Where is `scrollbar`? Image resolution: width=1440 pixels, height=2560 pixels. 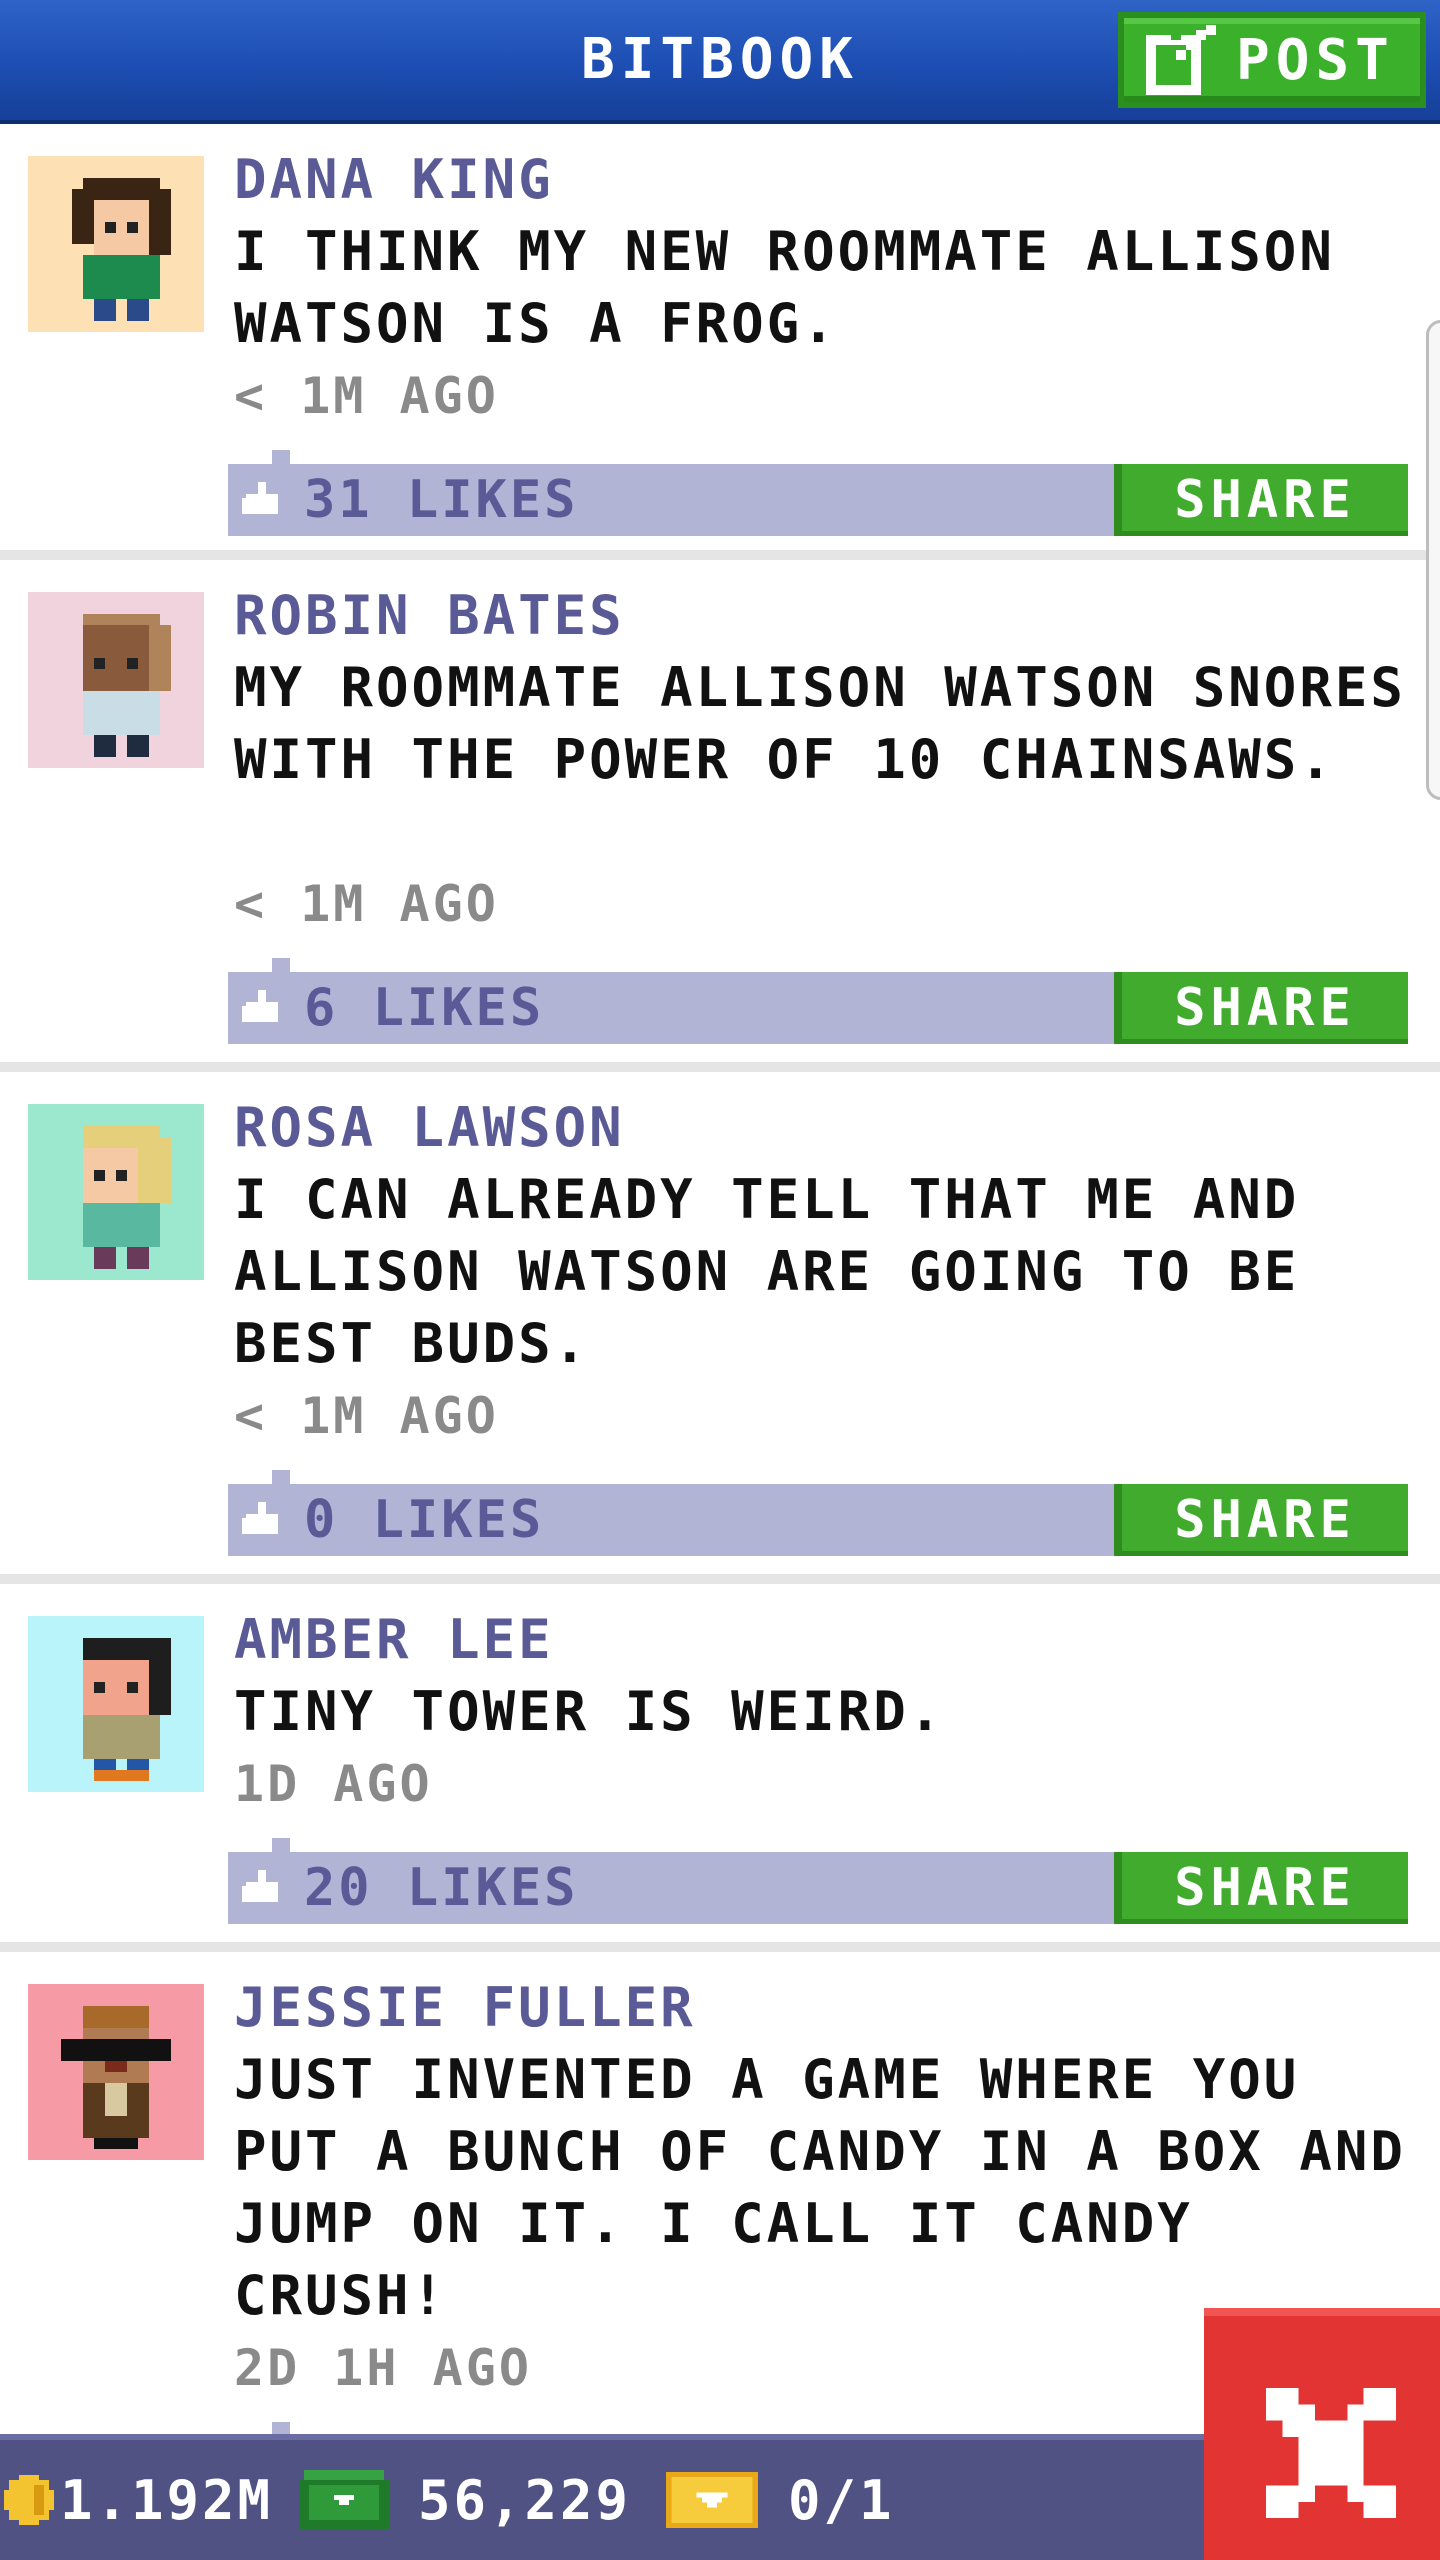
scrollbar is located at coordinates (1433, 560).